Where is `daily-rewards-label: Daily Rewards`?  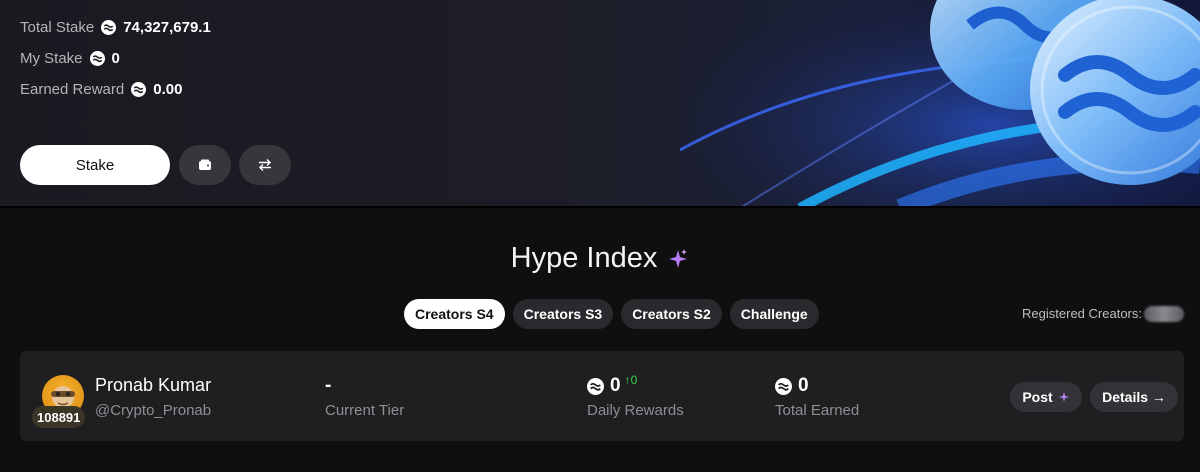 daily-rewards-label: Daily Rewards is located at coordinates (635, 410).